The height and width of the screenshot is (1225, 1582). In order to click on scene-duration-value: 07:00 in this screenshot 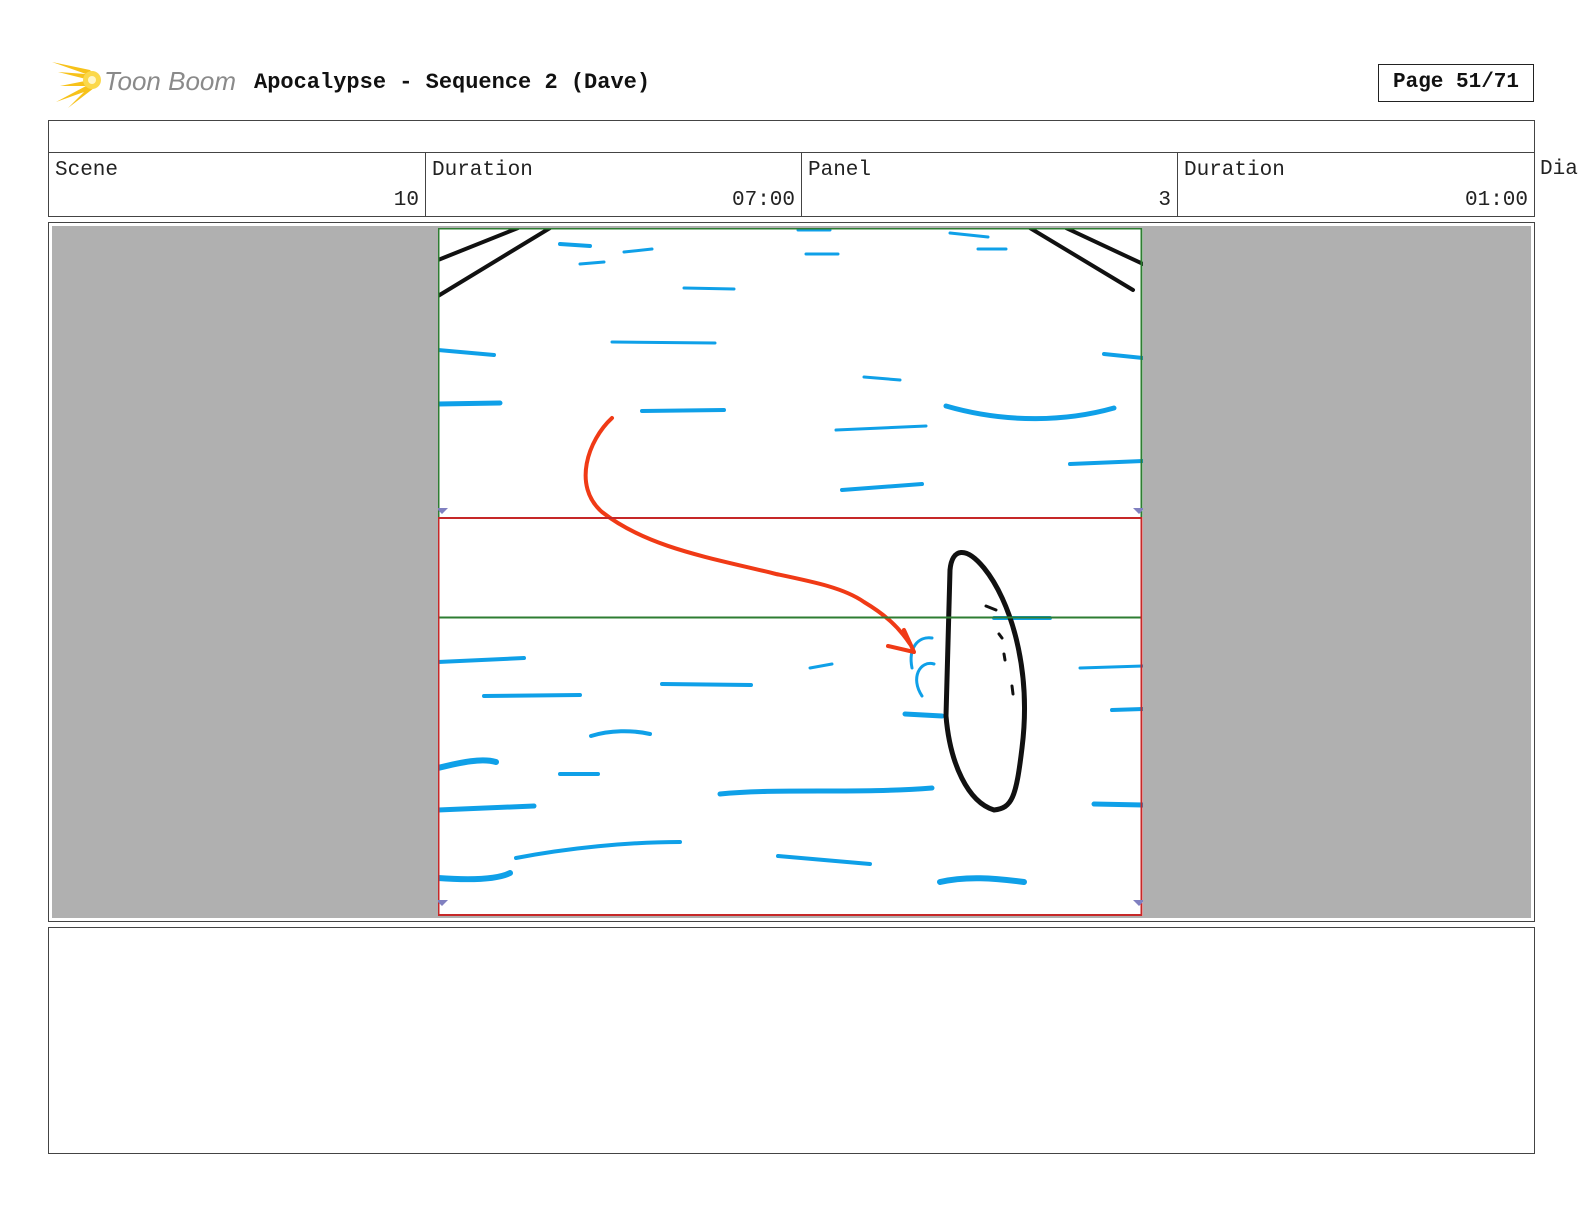, I will do `click(763, 200)`.